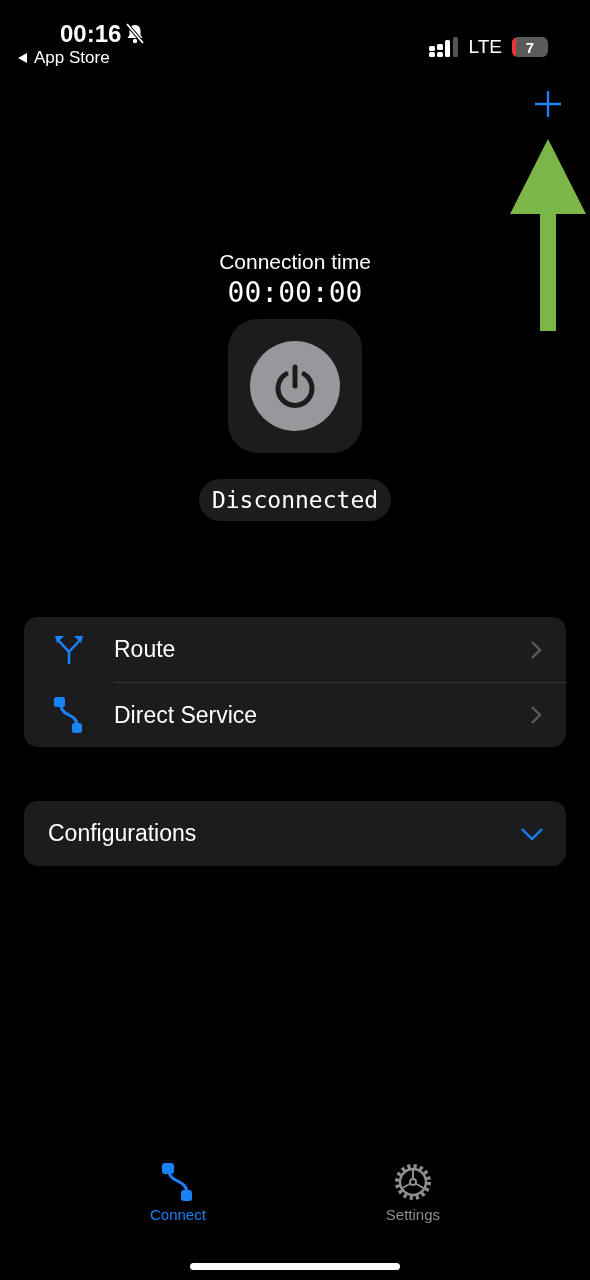  I want to click on back-link: App Store, so click(82, 58).